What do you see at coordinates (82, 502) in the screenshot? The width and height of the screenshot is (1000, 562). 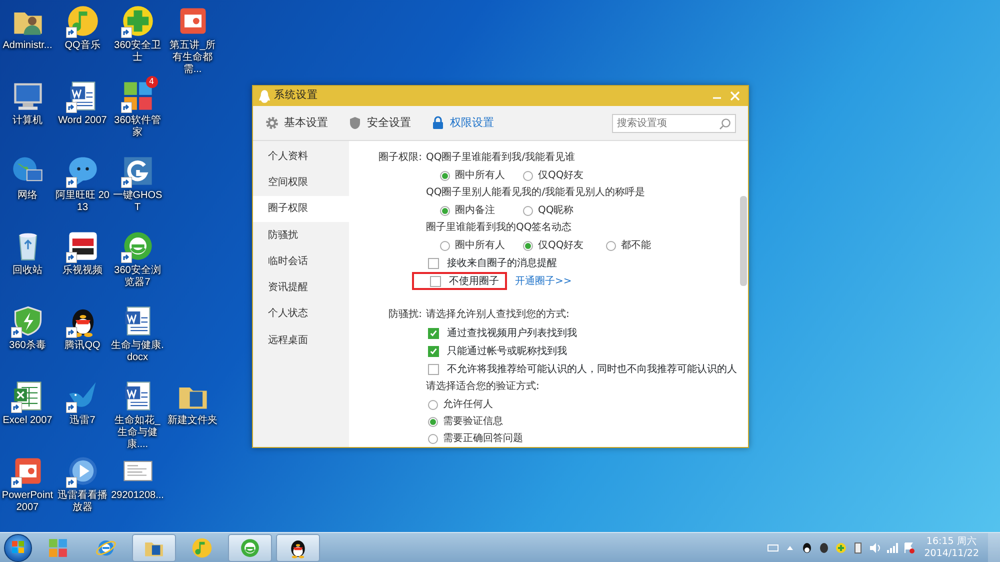 I see `desktop-icon-label: 迅雷看看播放器` at bounding box center [82, 502].